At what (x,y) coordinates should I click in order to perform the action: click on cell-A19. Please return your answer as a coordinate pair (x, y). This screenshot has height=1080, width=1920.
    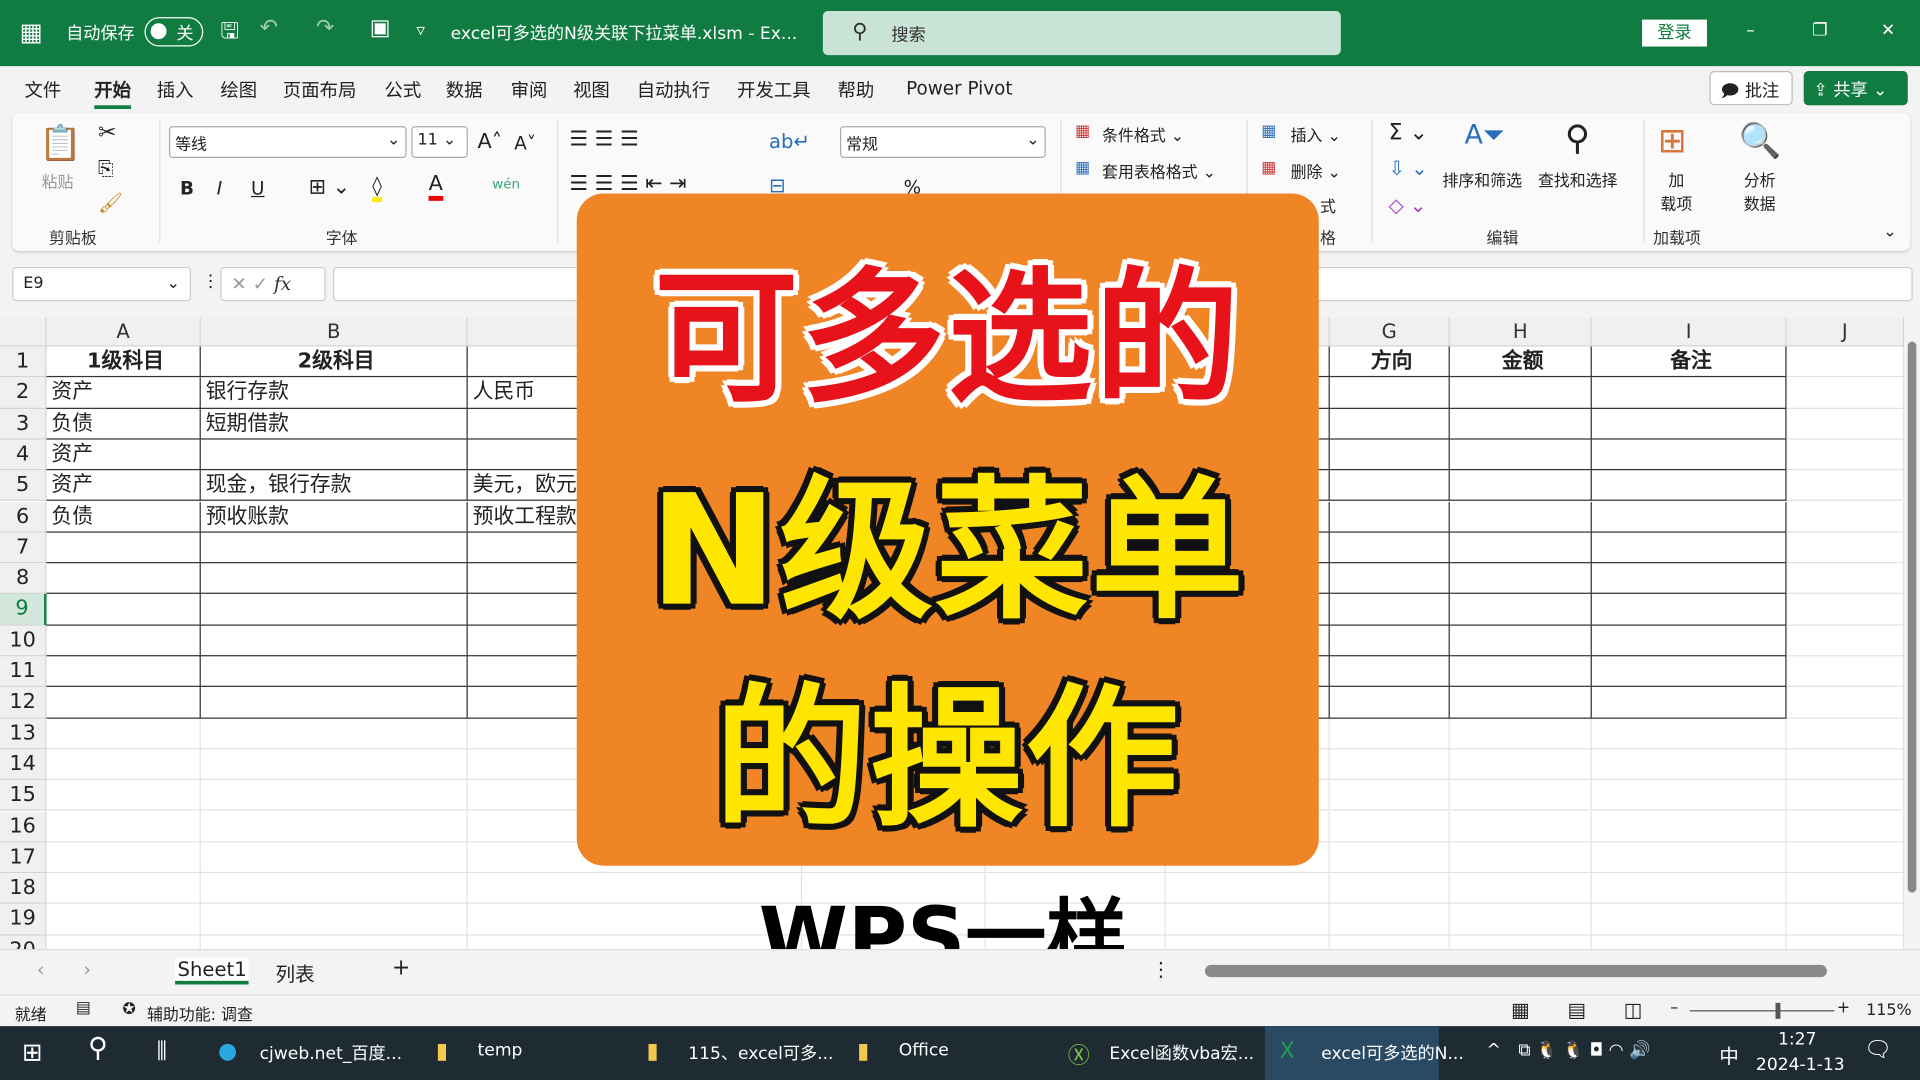
    Looking at the image, I should click on (123, 920).